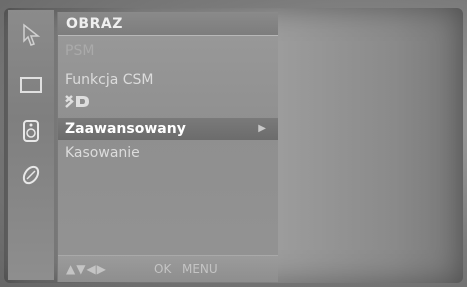  What do you see at coordinates (163, 269) in the screenshot?
I see `ok-hint: OK` at bounding box center [163, 269].